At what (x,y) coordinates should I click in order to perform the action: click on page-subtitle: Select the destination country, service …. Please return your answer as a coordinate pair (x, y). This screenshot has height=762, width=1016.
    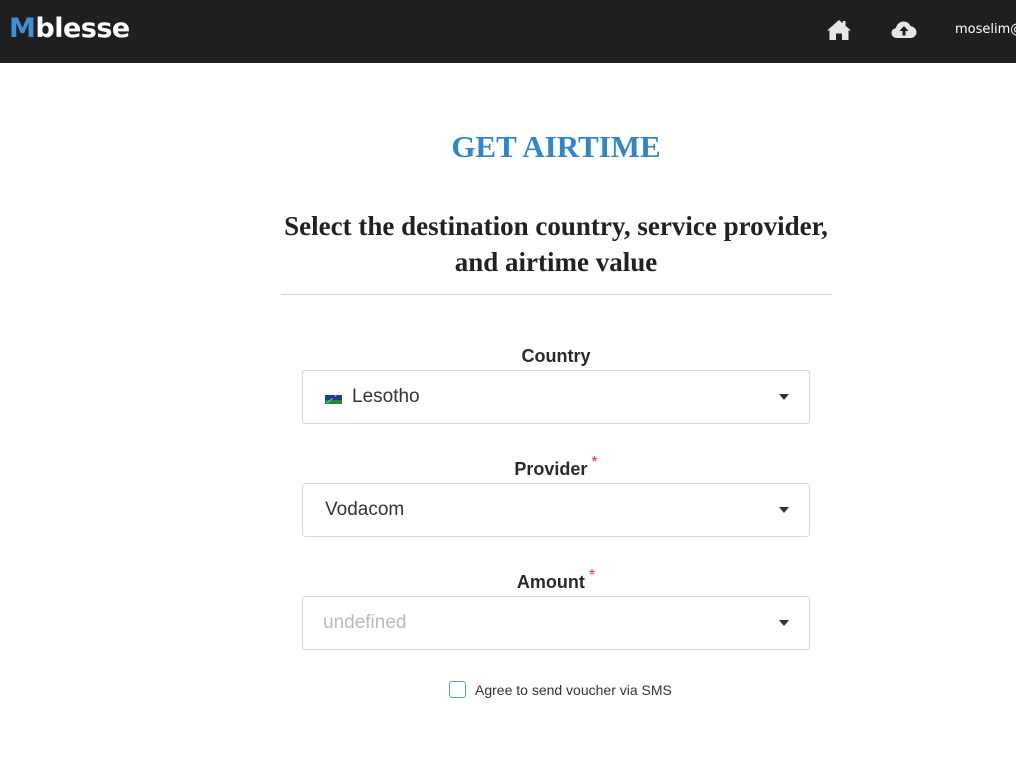
    Looking at the image, I should click on (556, 244).